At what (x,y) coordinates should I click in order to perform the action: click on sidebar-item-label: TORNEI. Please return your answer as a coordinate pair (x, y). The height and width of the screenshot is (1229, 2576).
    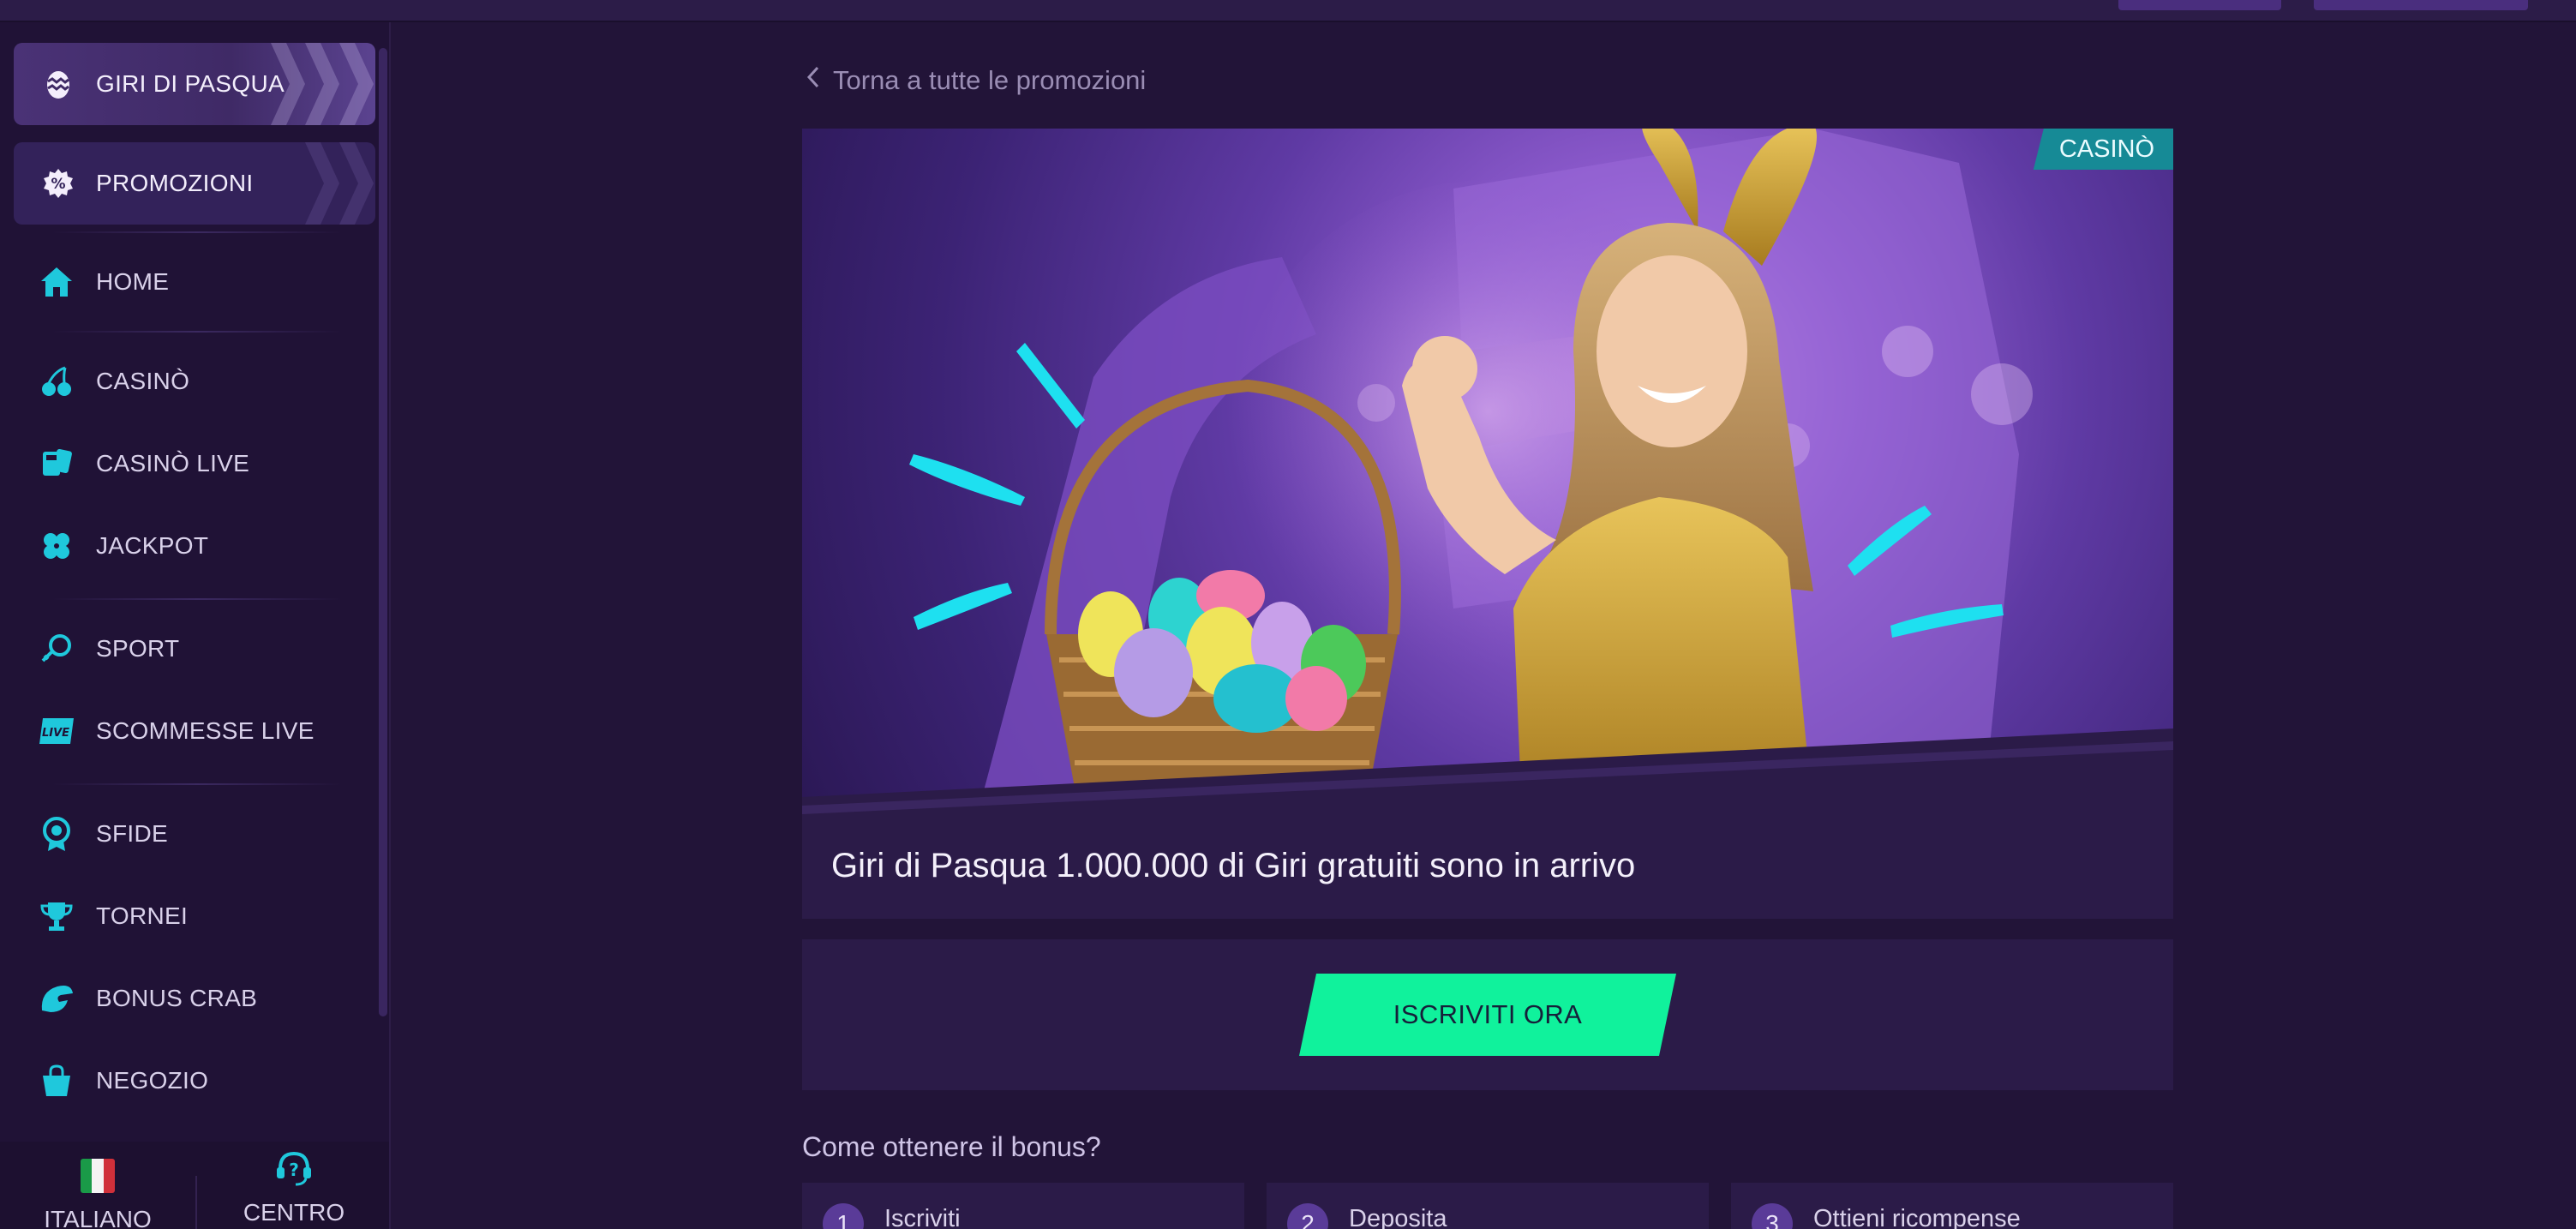
    Looking at the image, I should click on (142, 915).